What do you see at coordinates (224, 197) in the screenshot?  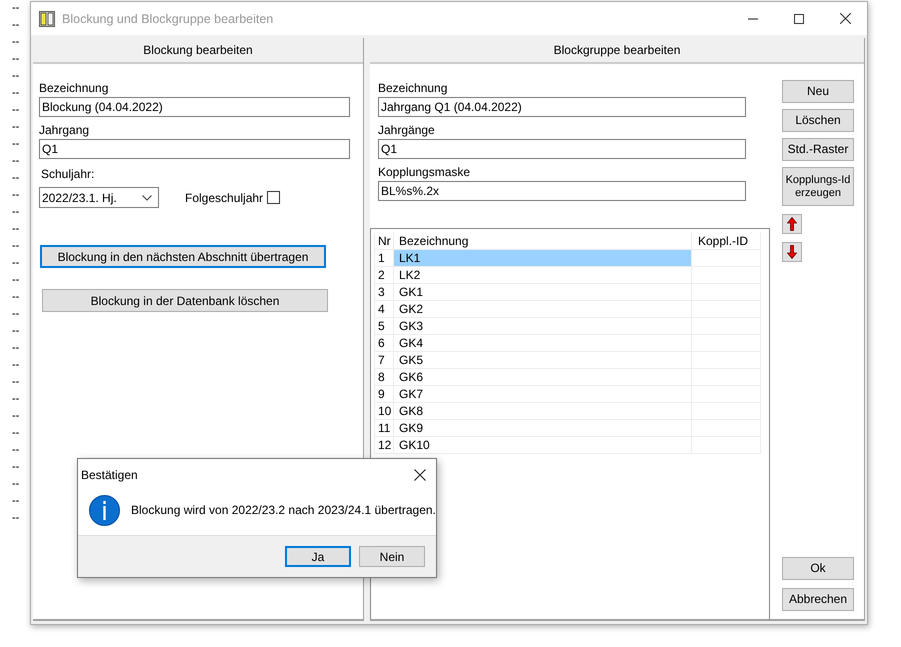 I see `checkbox-label: Folgeschuljahr` at bounding box center [224, 197].